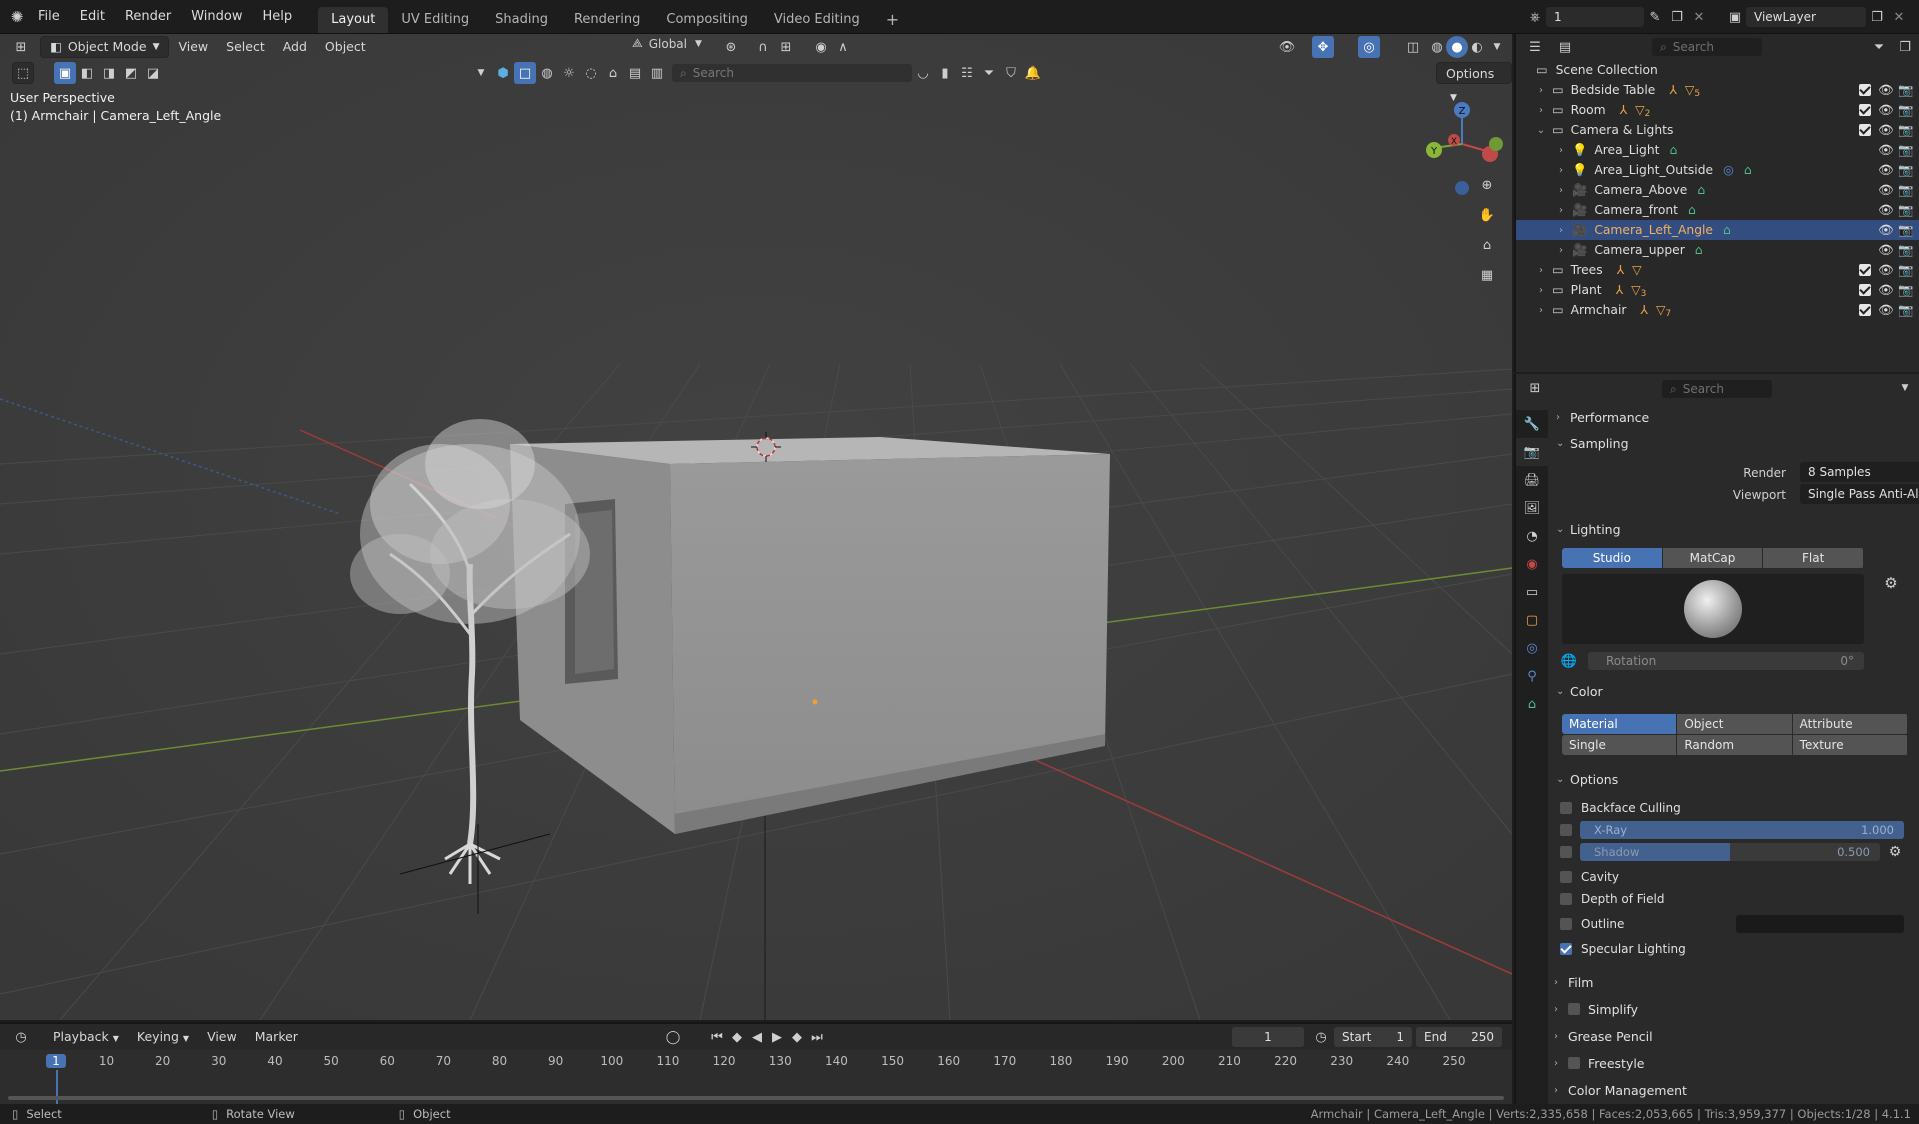 This screenshot has width=1919, height=1124. Describe the element at coordinates (1589, 877) in the screenshot. I see `cavity-checkbox: Cavity` at that location.